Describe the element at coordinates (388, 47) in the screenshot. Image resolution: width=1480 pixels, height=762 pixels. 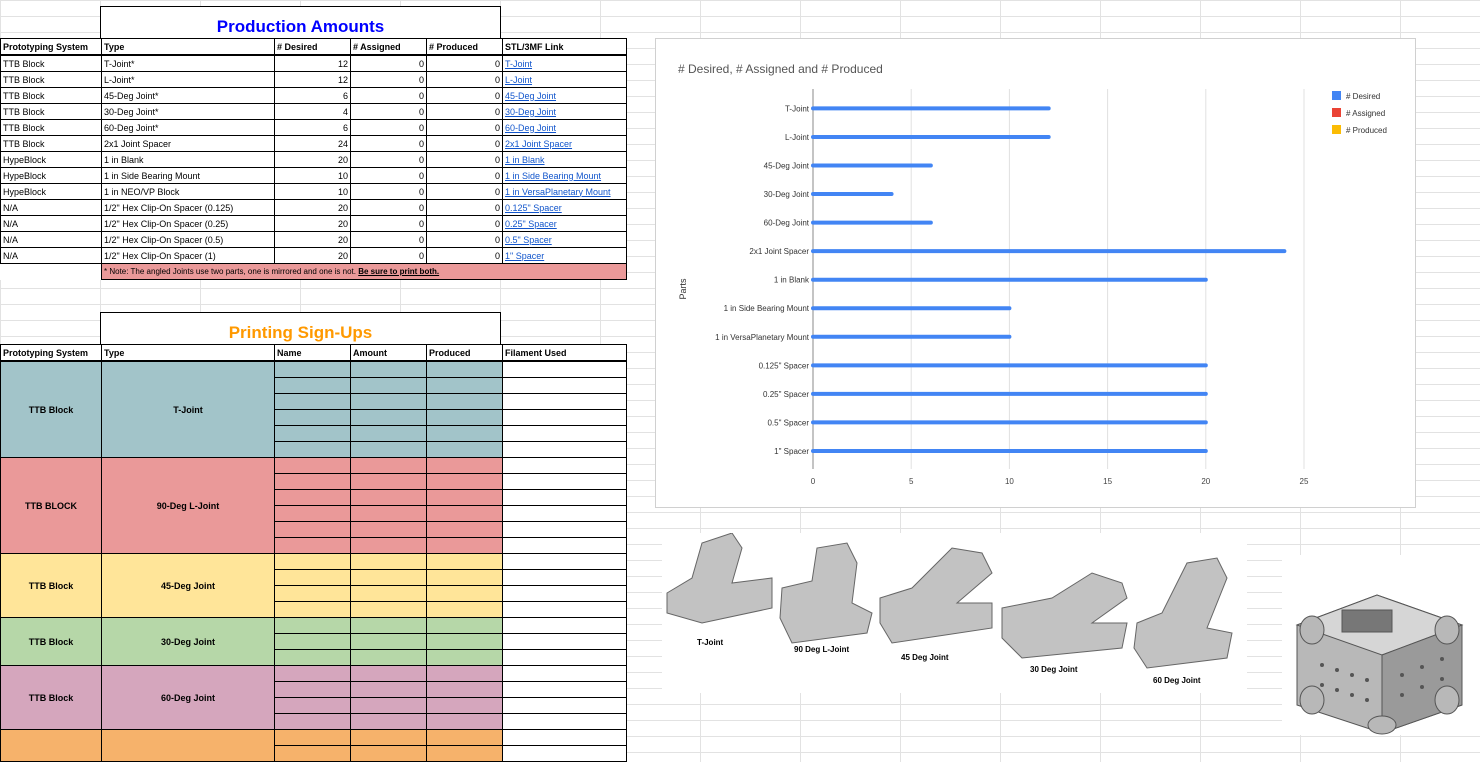
I see `header-cell: # Assigned` at that location.